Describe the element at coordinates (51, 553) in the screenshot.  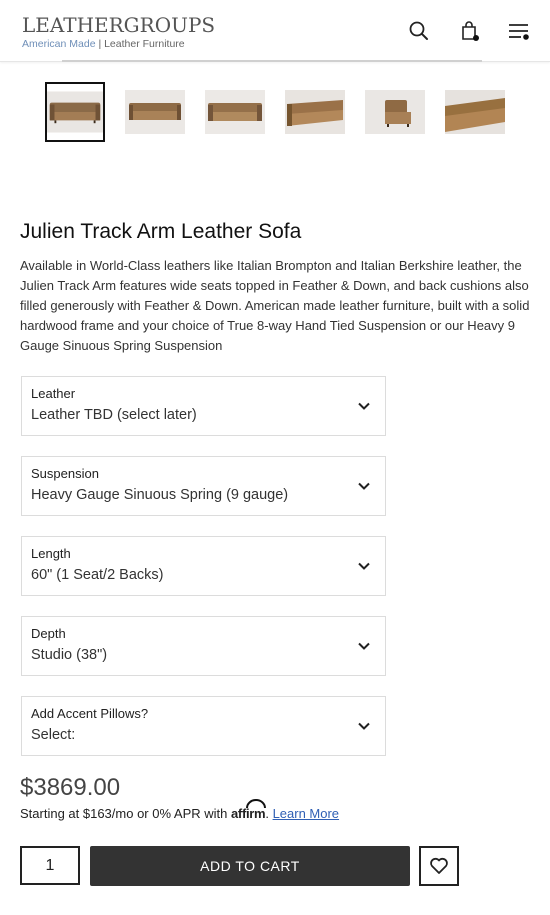
I see `length-select-label: Length` at that location.